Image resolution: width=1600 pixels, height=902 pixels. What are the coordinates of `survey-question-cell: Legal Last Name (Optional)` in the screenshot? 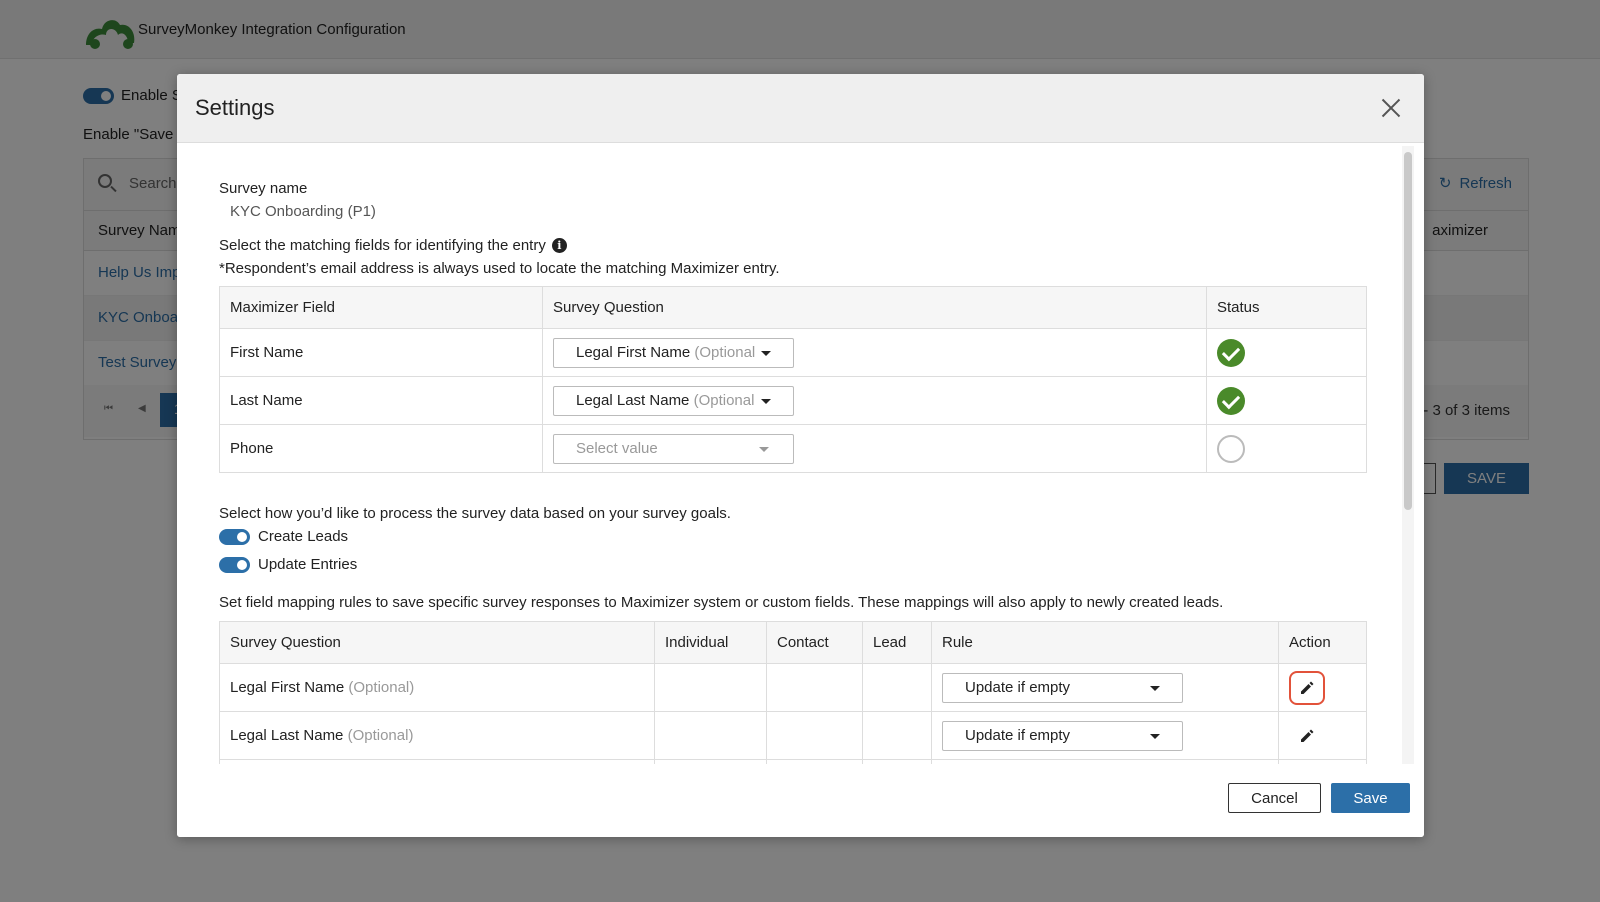 It's located at (437, 735).